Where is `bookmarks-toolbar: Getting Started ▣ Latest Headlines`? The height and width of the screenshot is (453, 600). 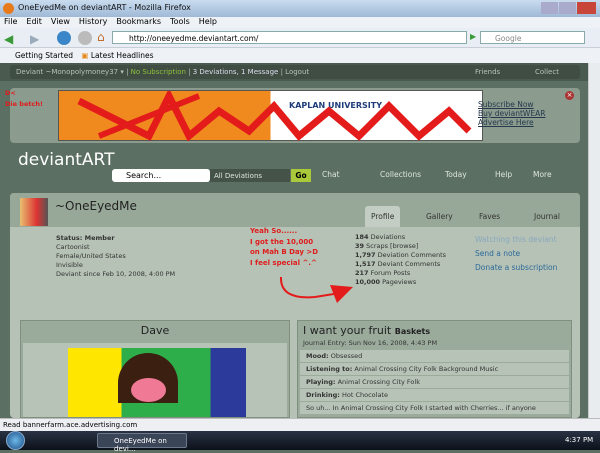 bookmarks-toolbar: Getting Started ▣ Latest Headlines is located at coordinates (300, 55).